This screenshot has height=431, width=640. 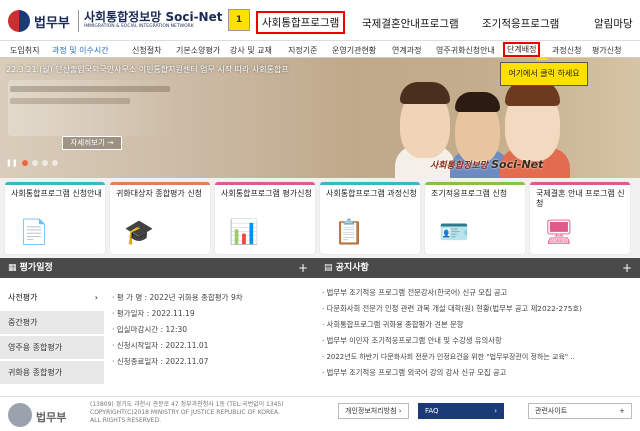 I want to click on tab-residency-eval: 영주용 종합평가, so click(x=52, y=348).